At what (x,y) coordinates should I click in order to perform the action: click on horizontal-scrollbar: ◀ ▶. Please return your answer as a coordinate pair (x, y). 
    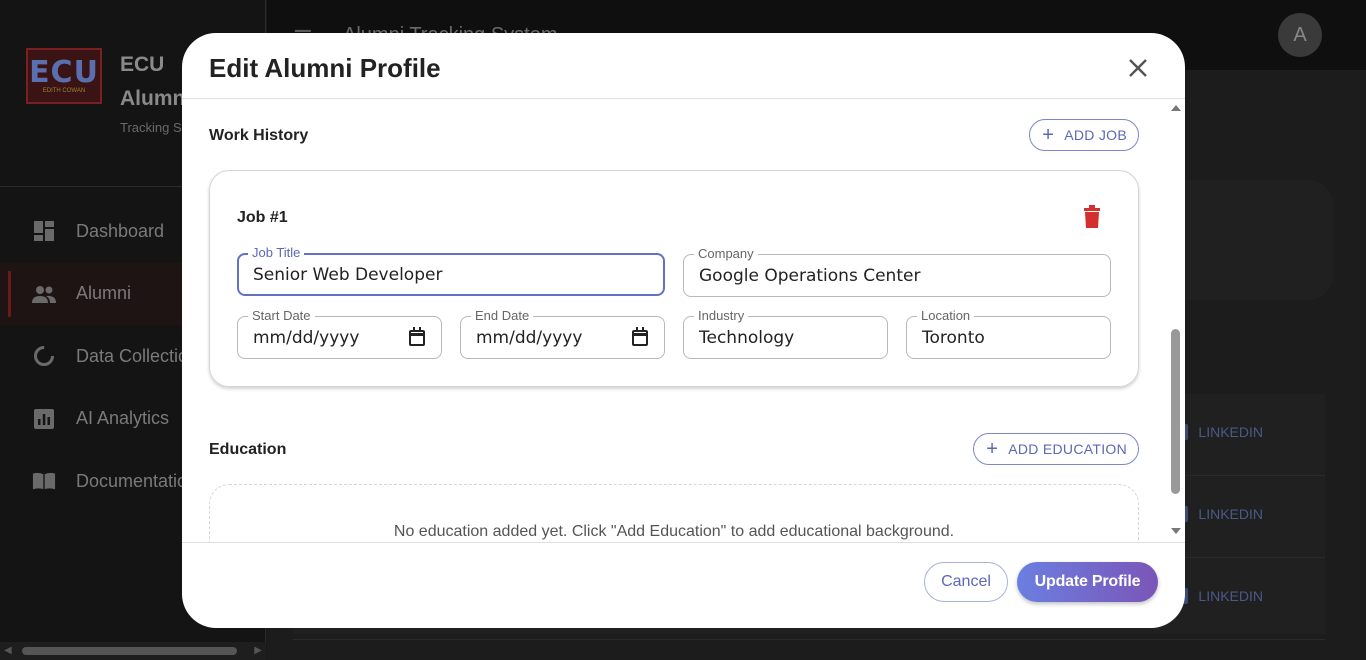
    Looking at the image, I should click on (133, 651).